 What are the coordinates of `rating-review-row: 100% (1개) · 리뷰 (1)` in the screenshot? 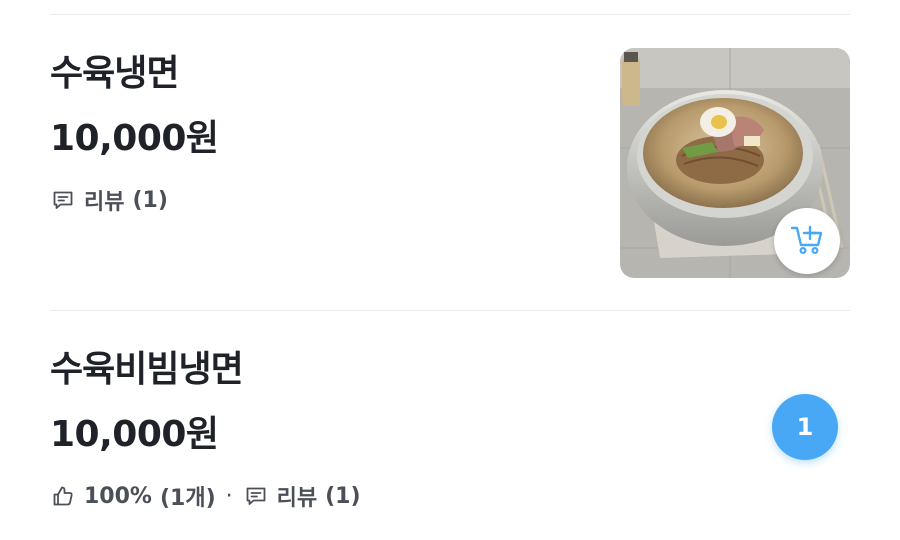 It's located at (205, 496).